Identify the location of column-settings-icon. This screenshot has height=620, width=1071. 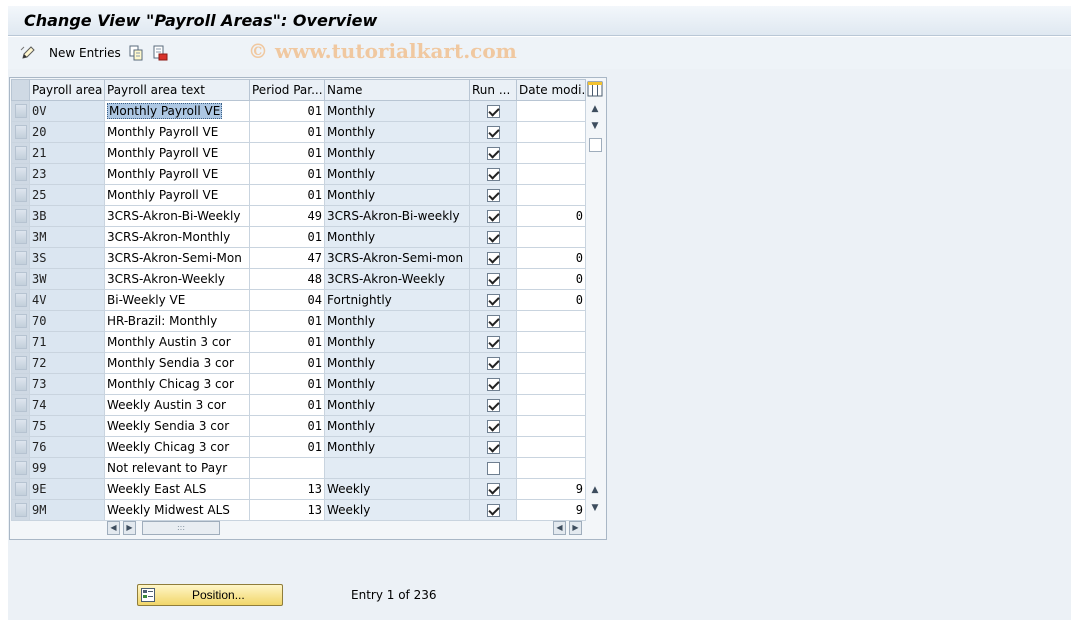
(595, 89).